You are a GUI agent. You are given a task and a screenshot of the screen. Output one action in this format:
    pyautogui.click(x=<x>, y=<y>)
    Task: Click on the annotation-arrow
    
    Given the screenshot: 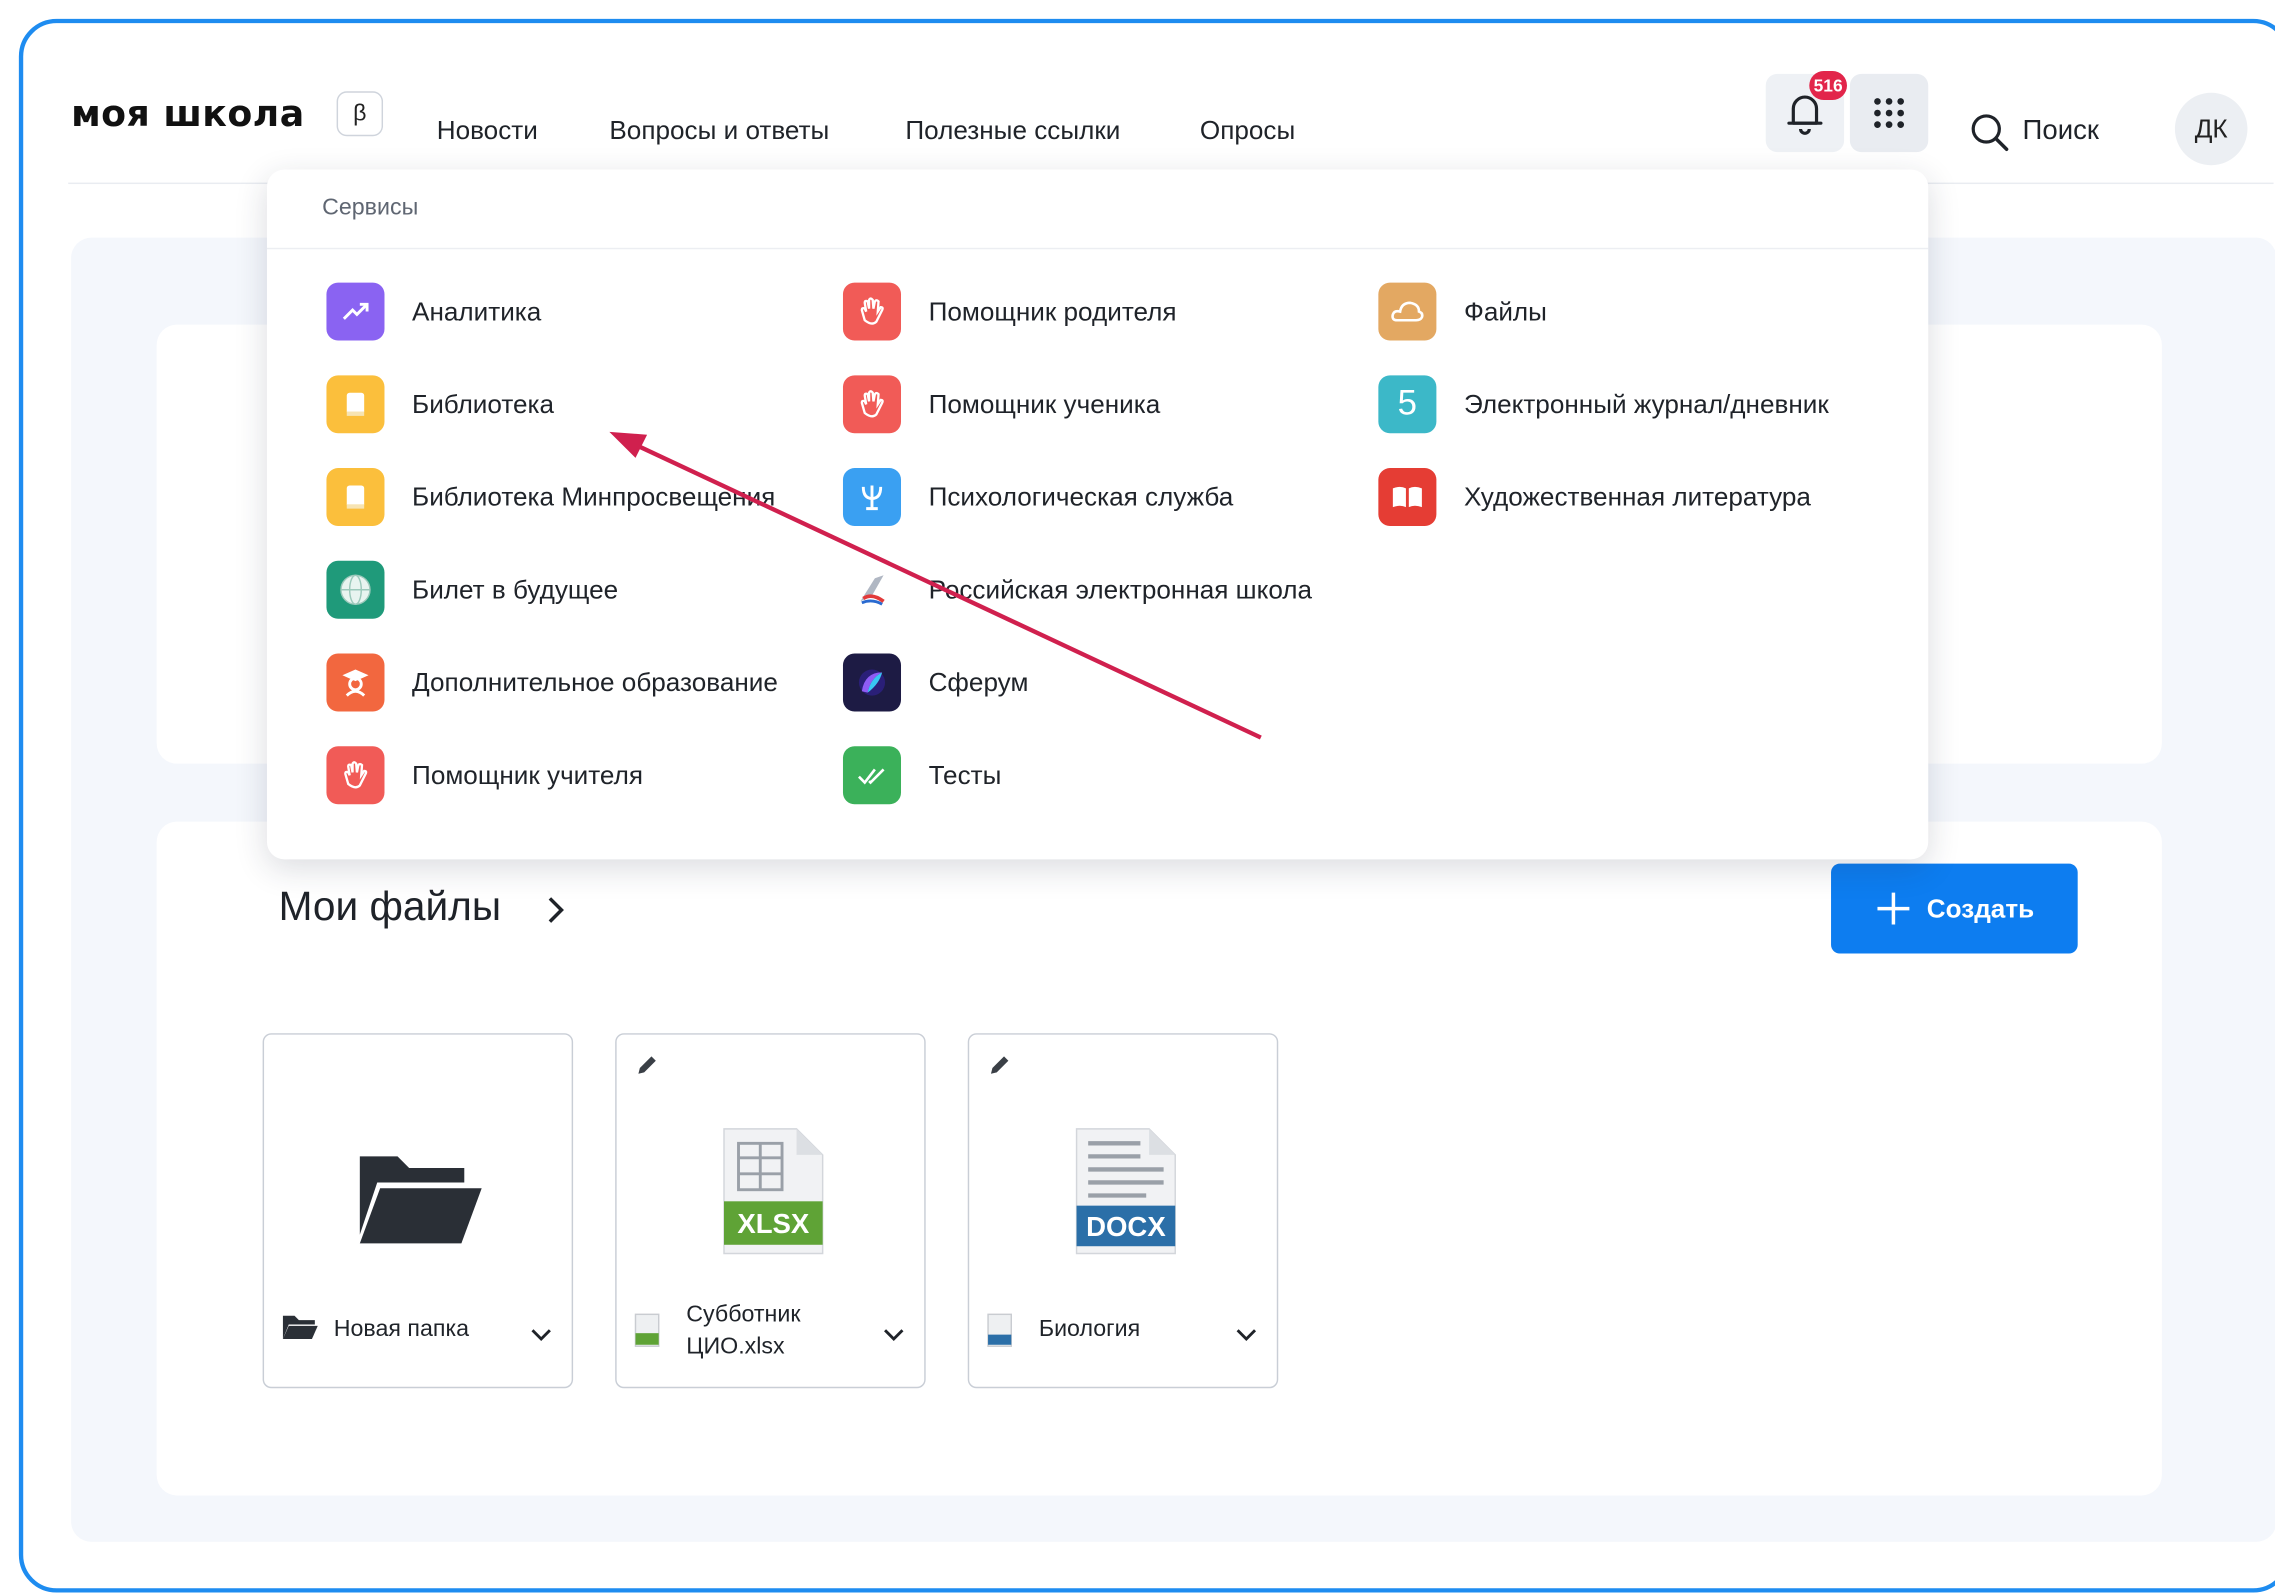 What is the action you would take?
    pyautogui.click(x=935, y=585)
    